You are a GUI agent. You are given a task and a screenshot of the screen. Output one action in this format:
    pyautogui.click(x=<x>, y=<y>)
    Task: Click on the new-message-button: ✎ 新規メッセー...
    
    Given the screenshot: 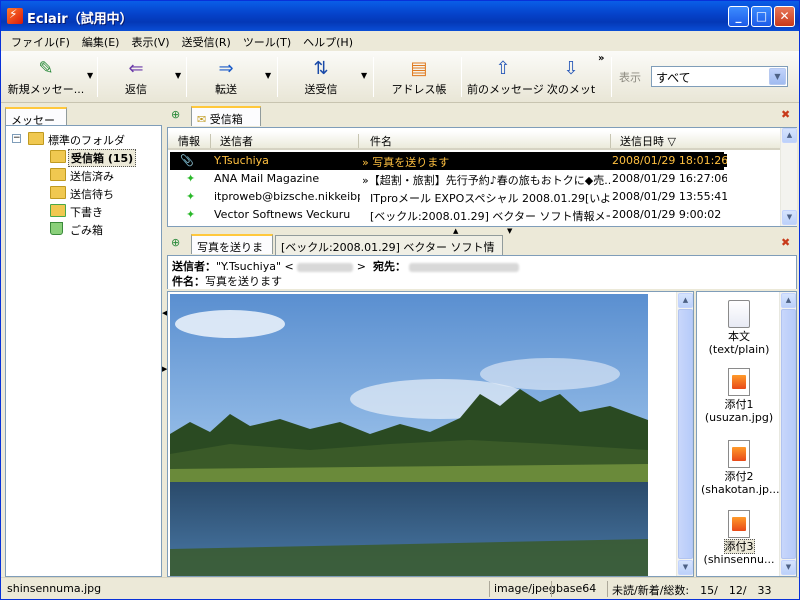 What is the action you would take?
    pyautogui.click(x=46, y=78)
    